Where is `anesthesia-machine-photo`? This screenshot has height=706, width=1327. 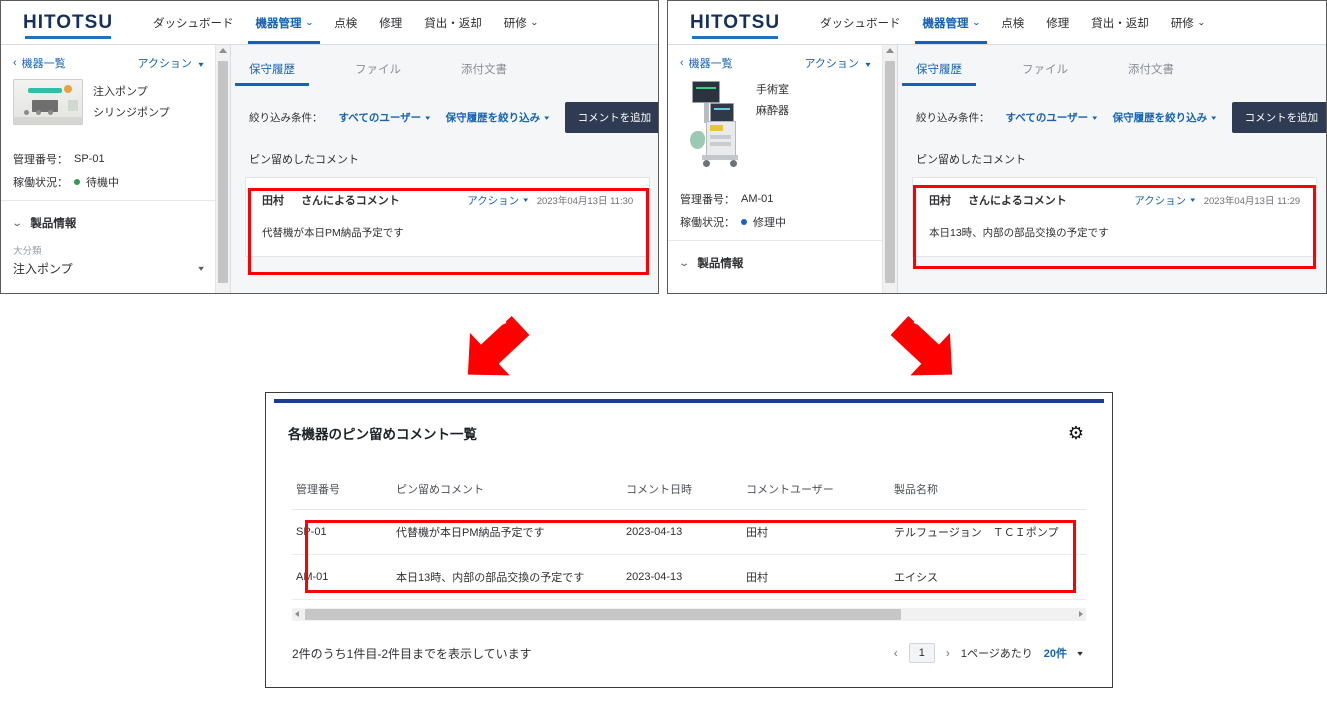 anesthesia-machine-photo is located at coordinates (717, 125).